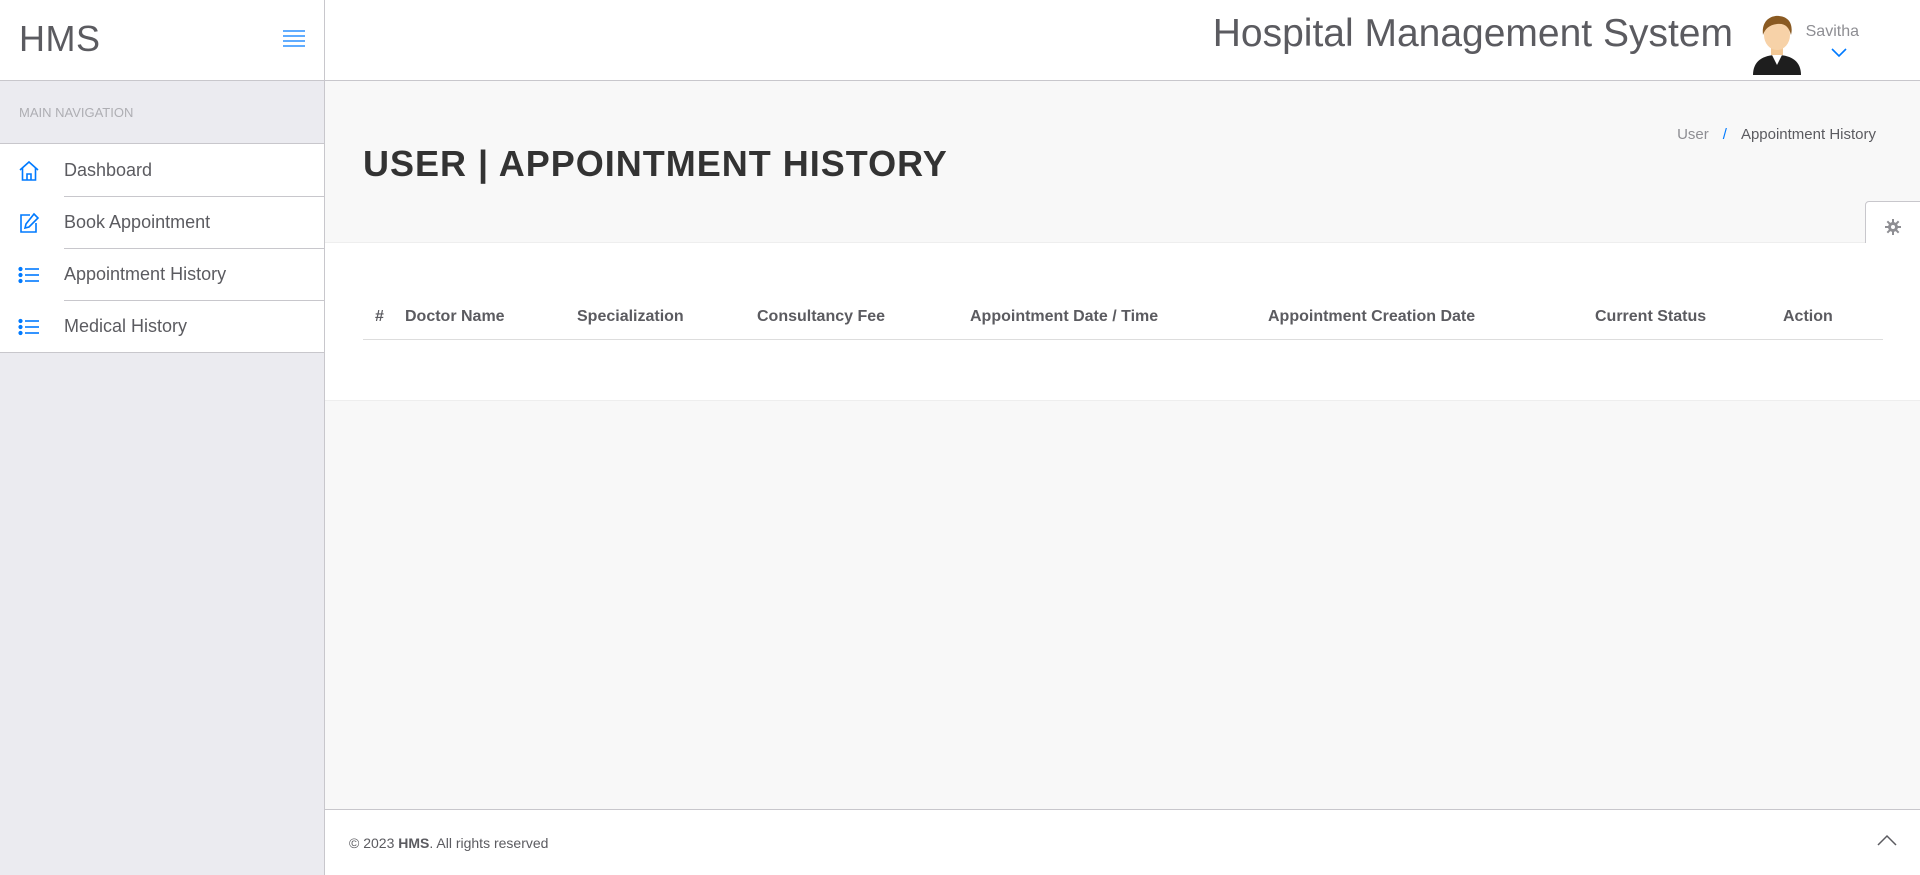 This screenshot has height=875, width=1920. I want to click on edit-icon, so click(29, 223).